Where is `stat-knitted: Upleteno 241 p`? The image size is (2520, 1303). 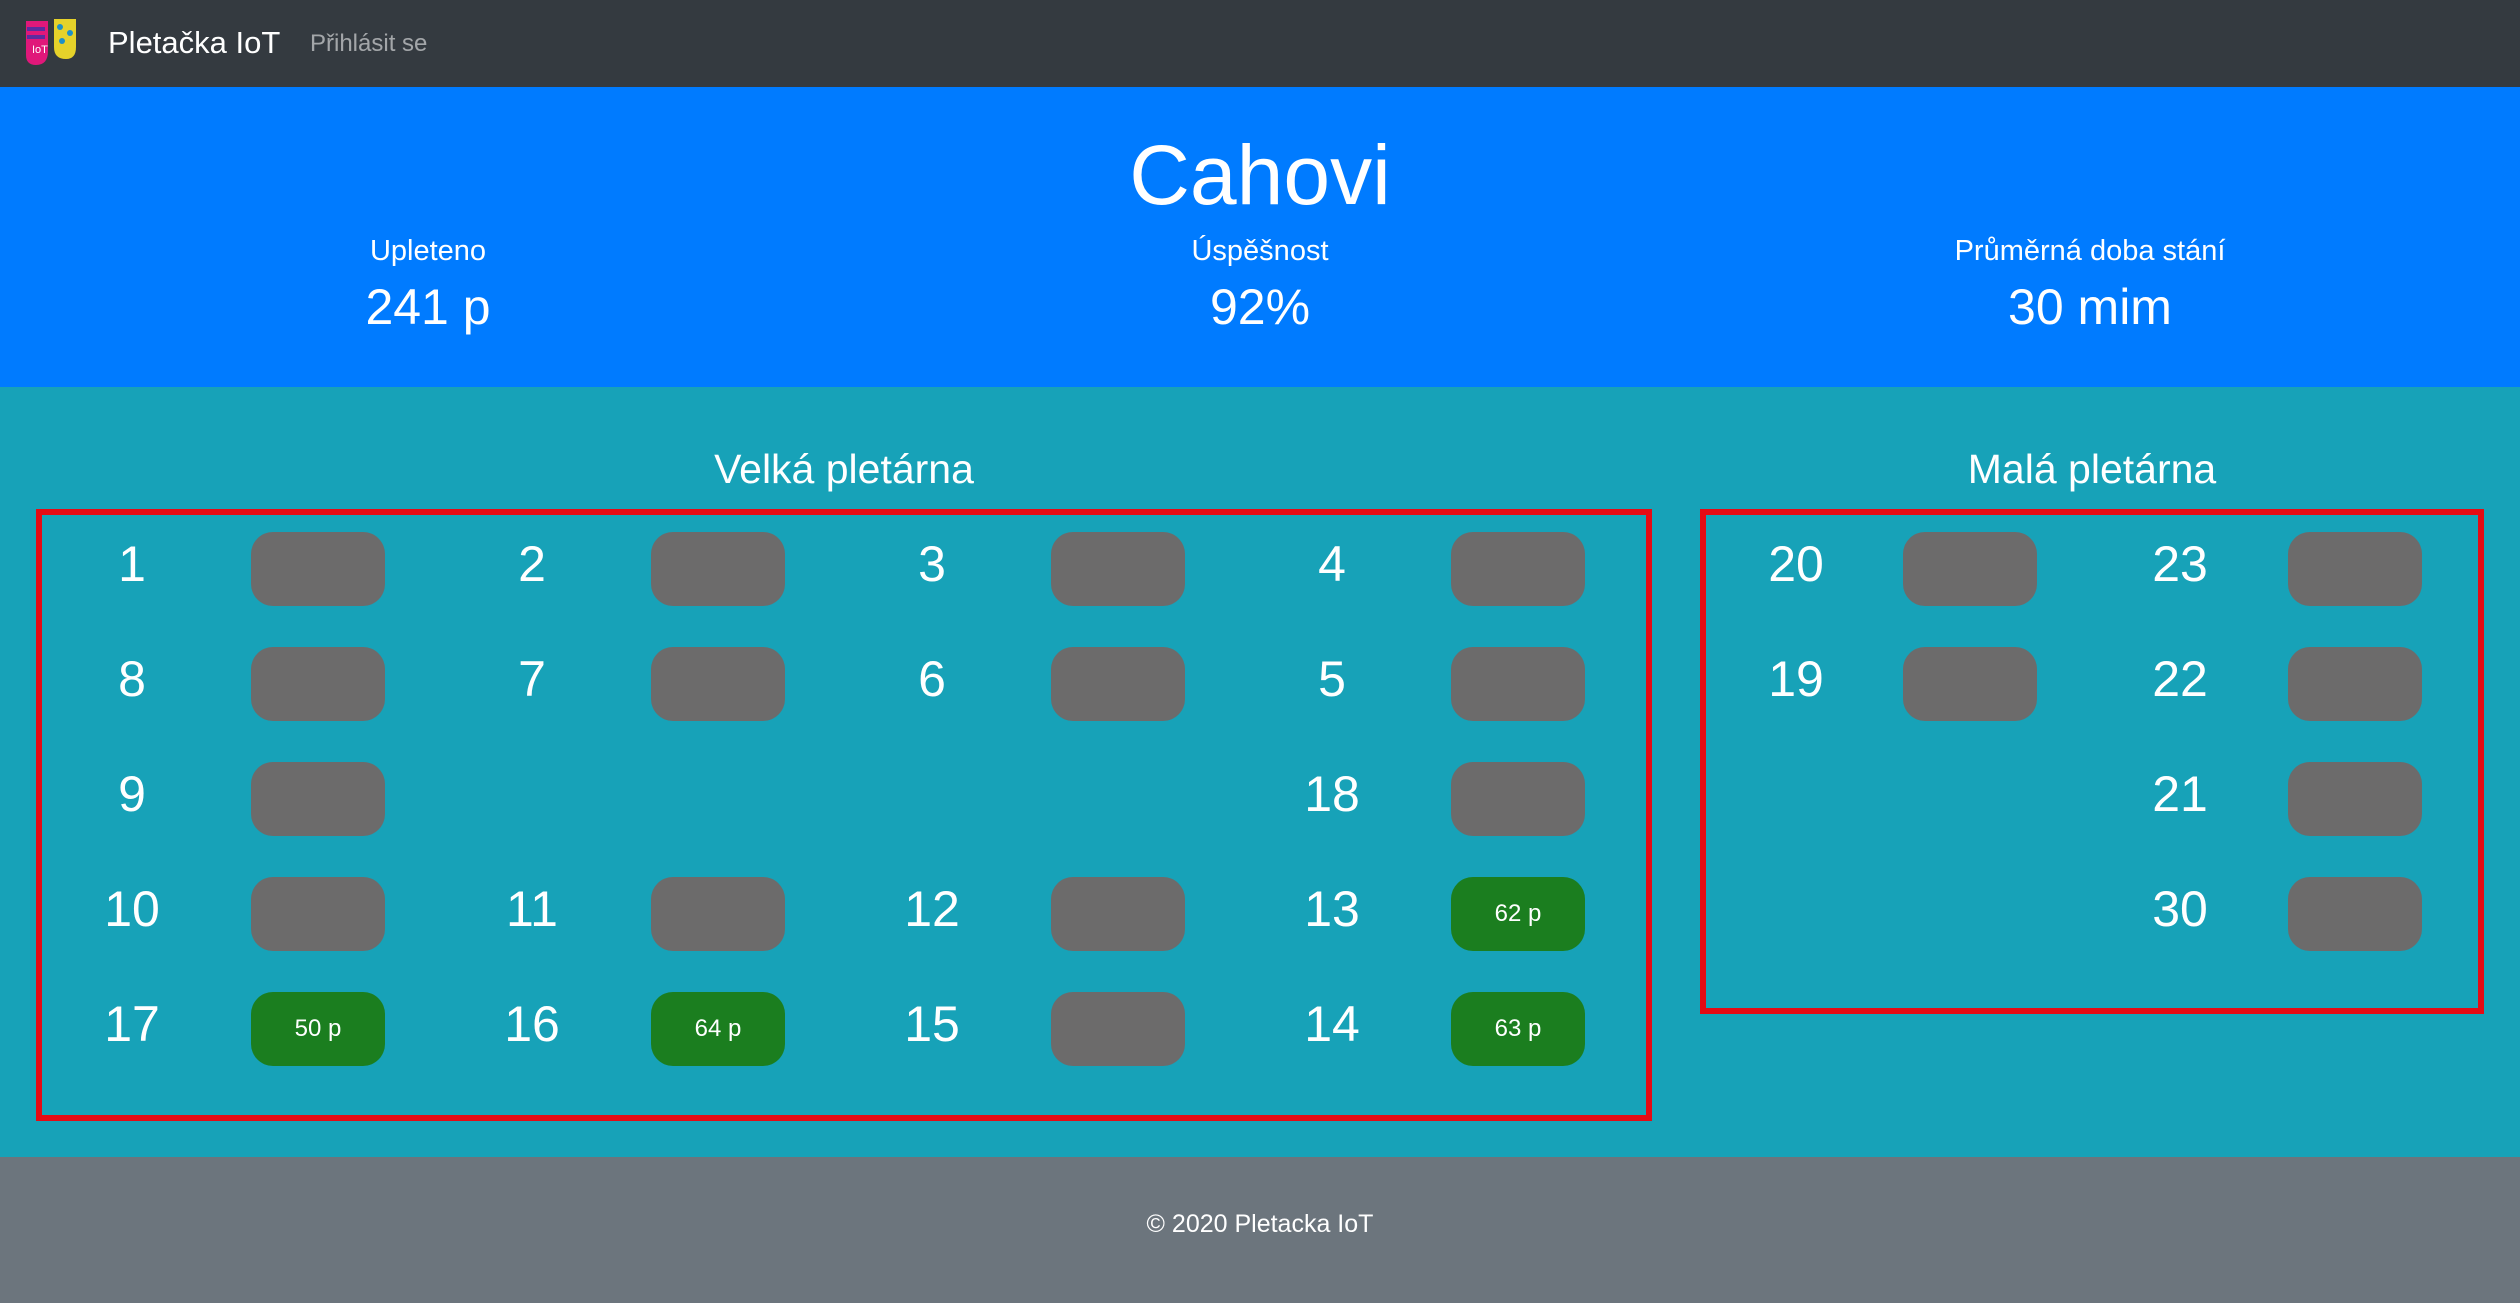 stat-knitted: Upleteno 241 p is located at coordinates (428, 285).